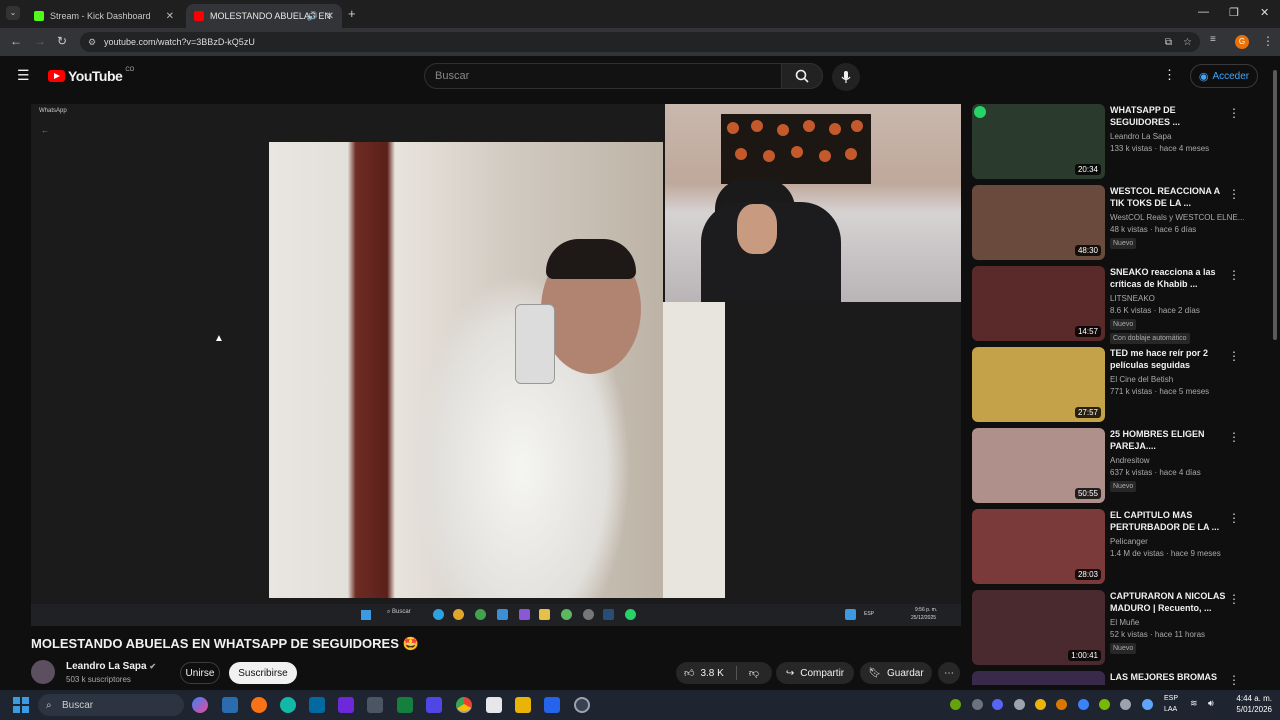 This screenshot has width=1280, height=720. What do you see at coordinates (896, 673) in the screenshot?
I see `save-button: 🔖︎ Guardar` at bounding box center [896, 673].